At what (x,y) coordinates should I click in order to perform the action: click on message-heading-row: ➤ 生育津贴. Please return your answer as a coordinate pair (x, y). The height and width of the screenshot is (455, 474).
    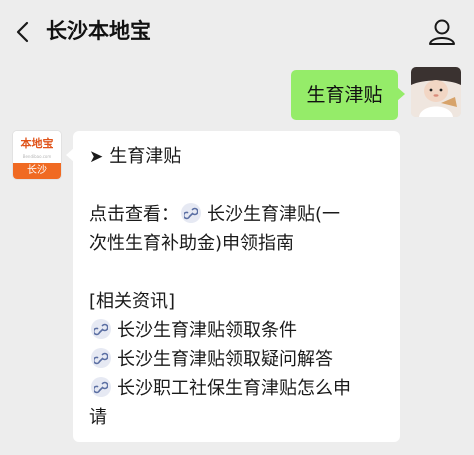
    Looking at the image, I should click on (135, 157).